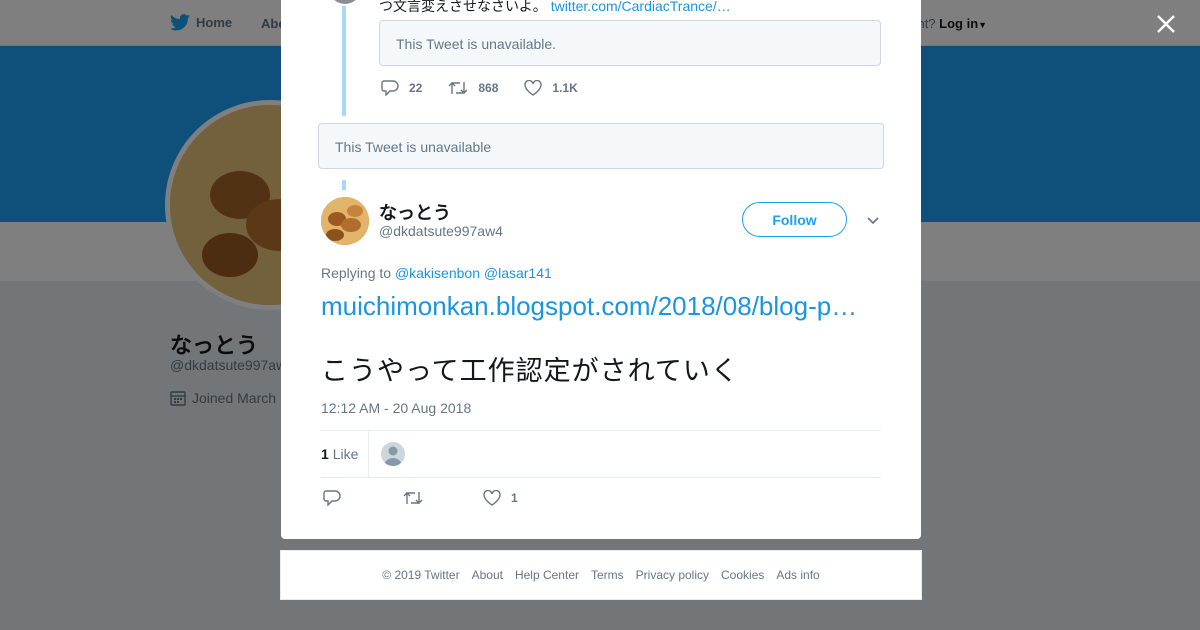 Image resolution: width=1200 pixels, height=630 pixels. Describe the element at coordinates (415, 212) in the screenshot. I see `author-name: なっとう` at that location.